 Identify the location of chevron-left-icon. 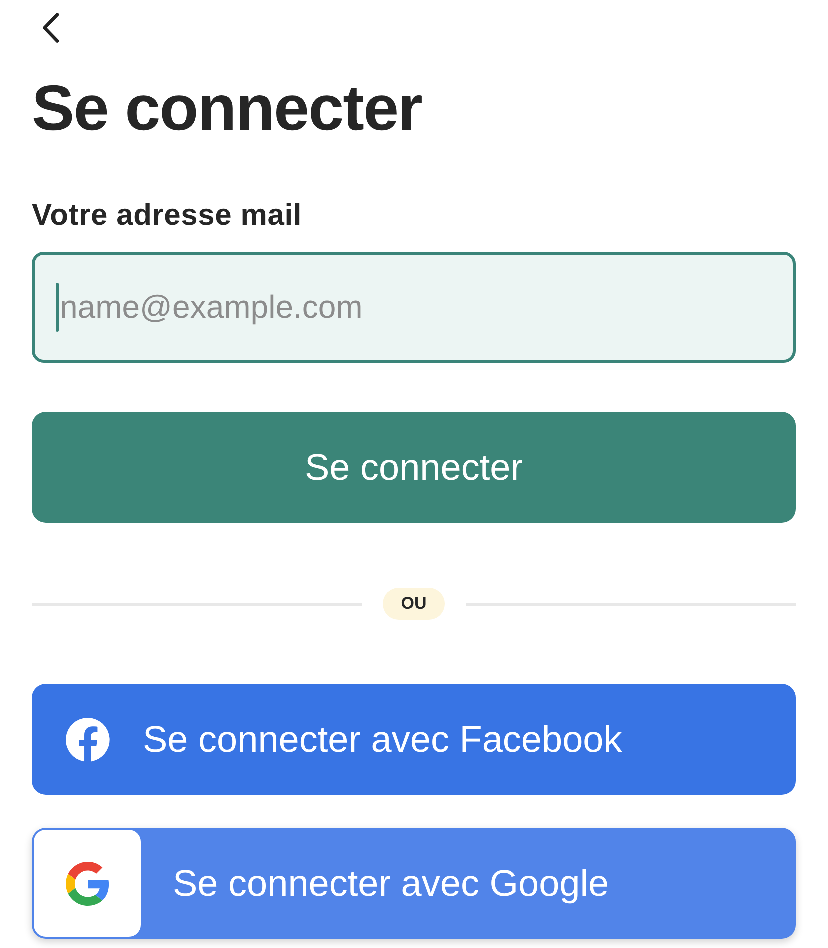
(51, 28).